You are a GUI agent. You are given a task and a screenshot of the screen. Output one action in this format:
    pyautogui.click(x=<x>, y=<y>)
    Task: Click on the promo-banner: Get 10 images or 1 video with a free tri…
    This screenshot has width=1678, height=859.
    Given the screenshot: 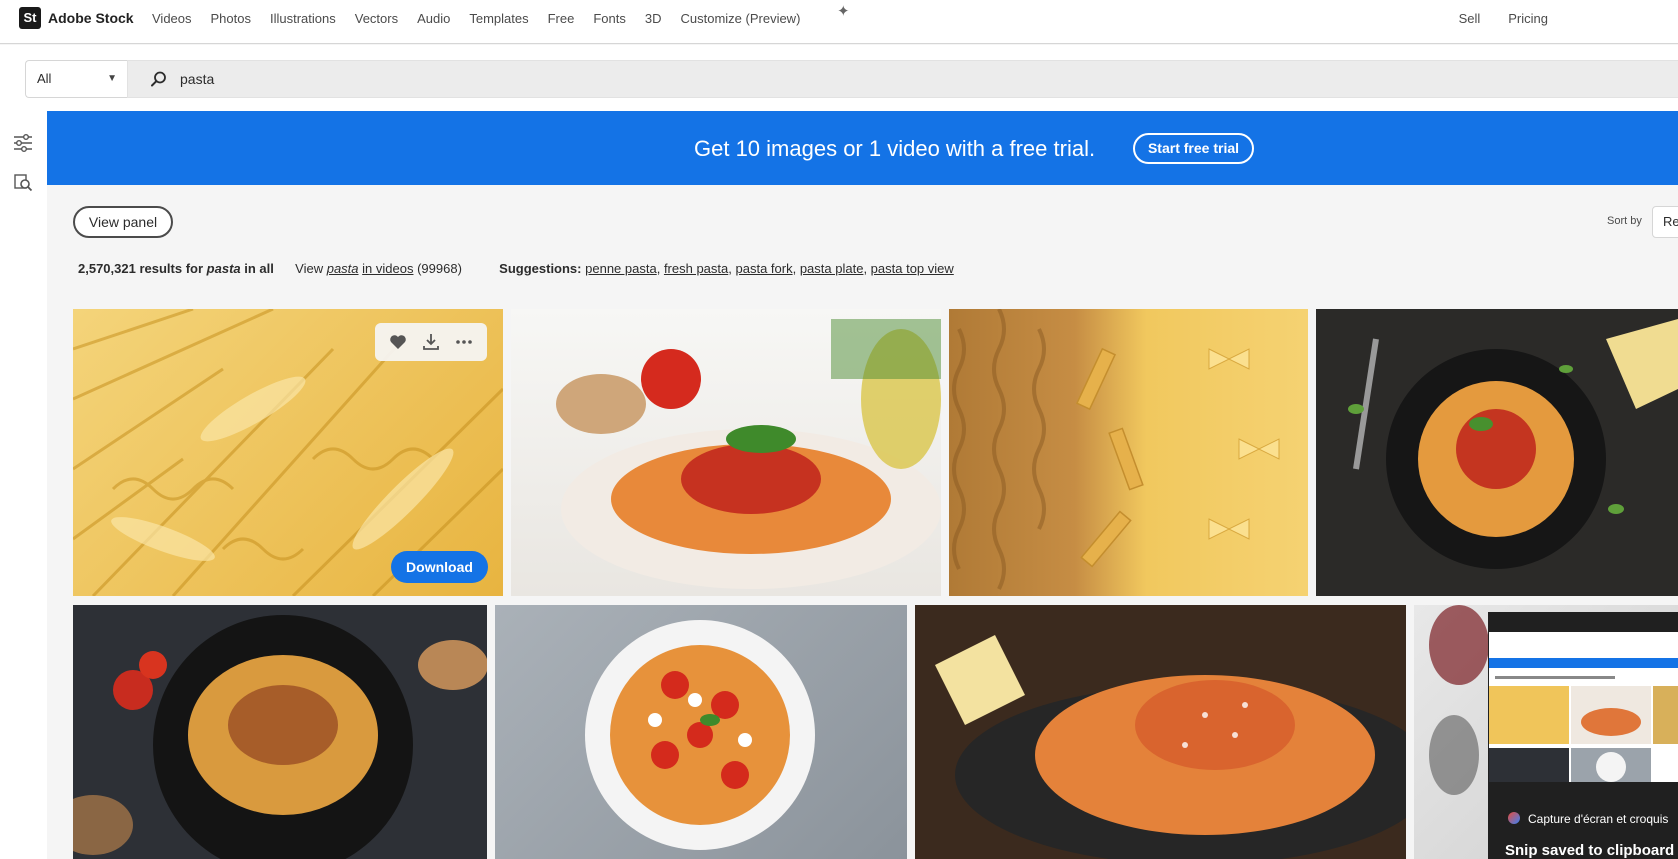 What is the action you would take?
    pyautogui.click(x=862, y=148)
    